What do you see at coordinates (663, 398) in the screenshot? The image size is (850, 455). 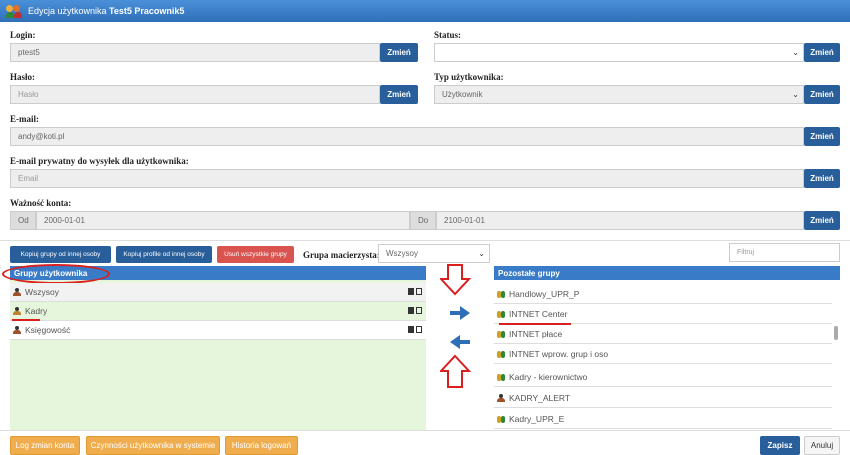 I see `other-group-row: KADRY_ALERT` at bounding box center [663, 398].